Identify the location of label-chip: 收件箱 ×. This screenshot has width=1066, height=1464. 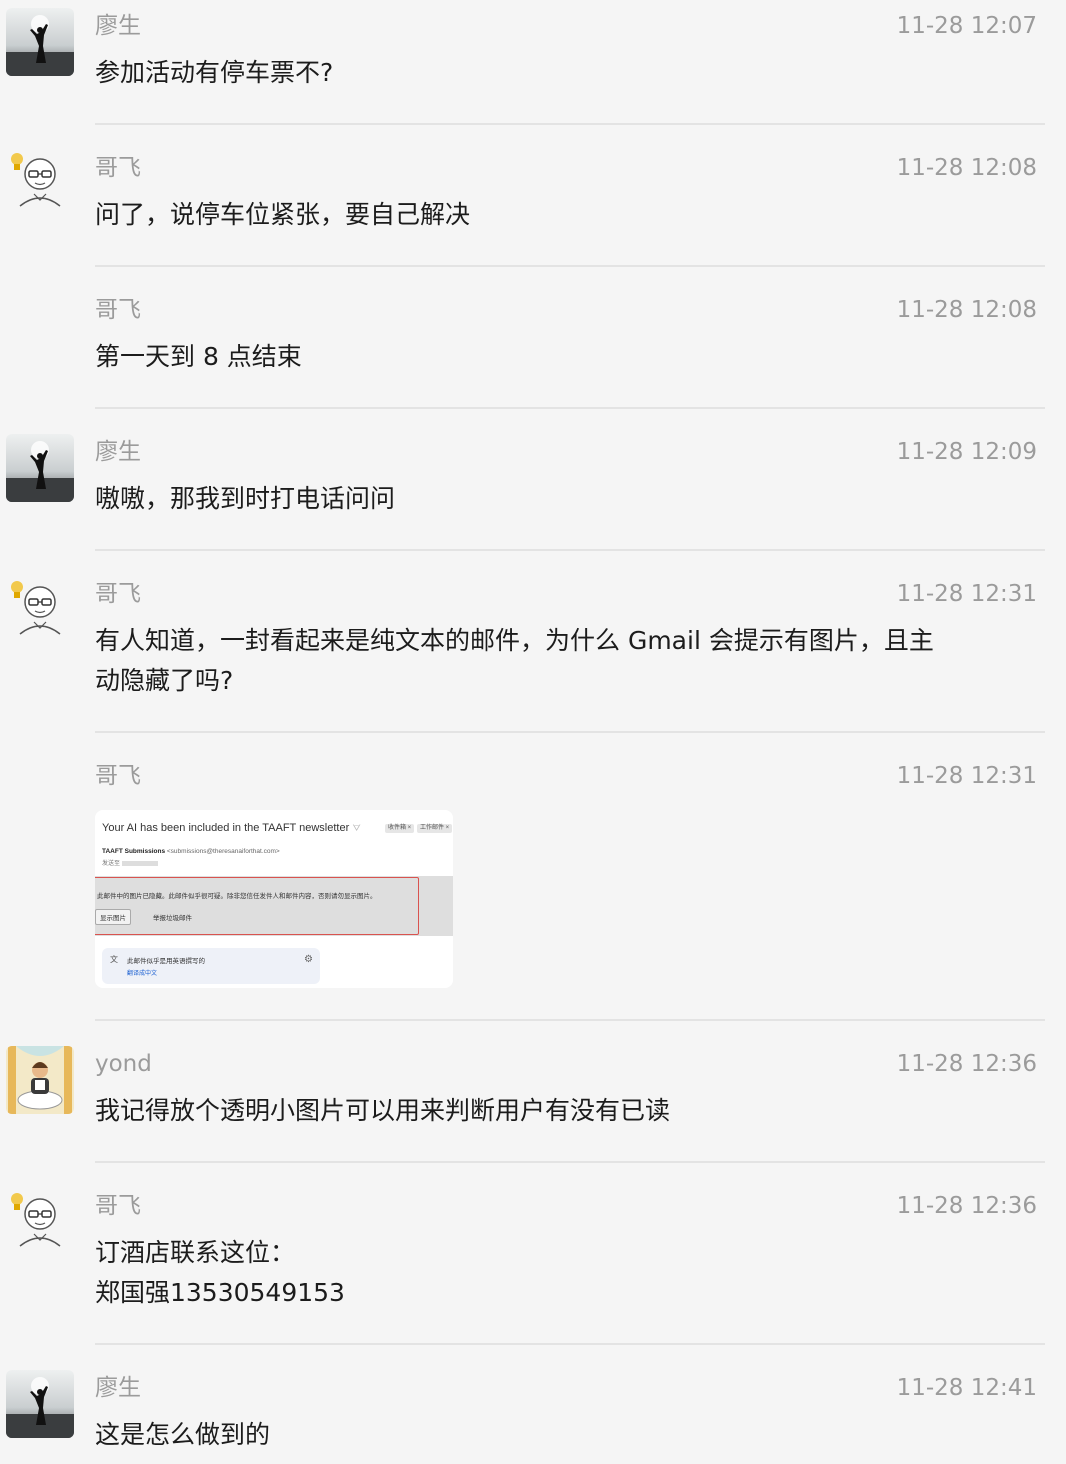
(400, 828).